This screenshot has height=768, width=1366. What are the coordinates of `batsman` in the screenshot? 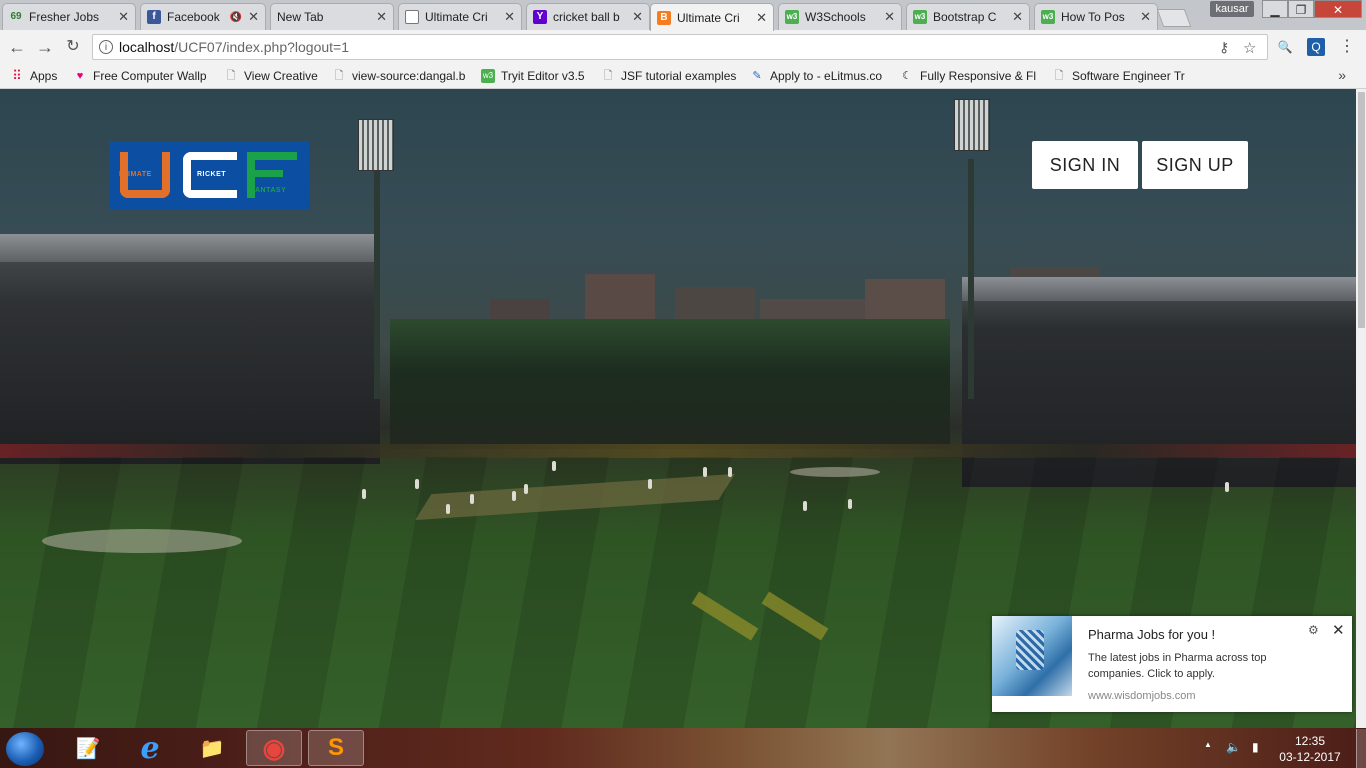 It's located at (472, 499).